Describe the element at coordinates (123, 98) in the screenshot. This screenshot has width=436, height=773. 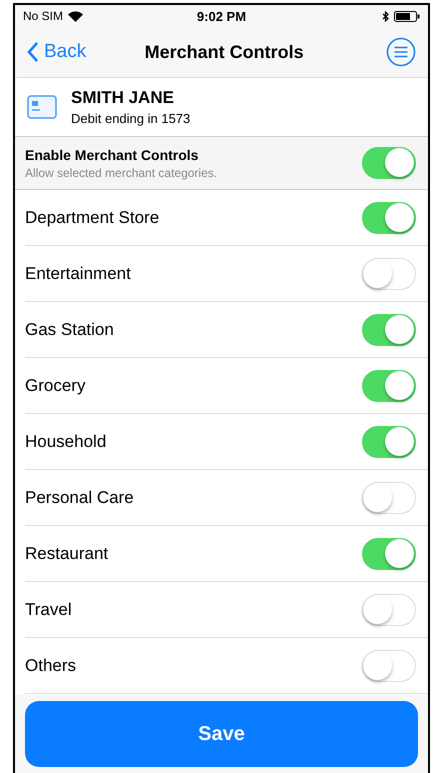
I see `cardholder-name: SMITH JANE` at that location.